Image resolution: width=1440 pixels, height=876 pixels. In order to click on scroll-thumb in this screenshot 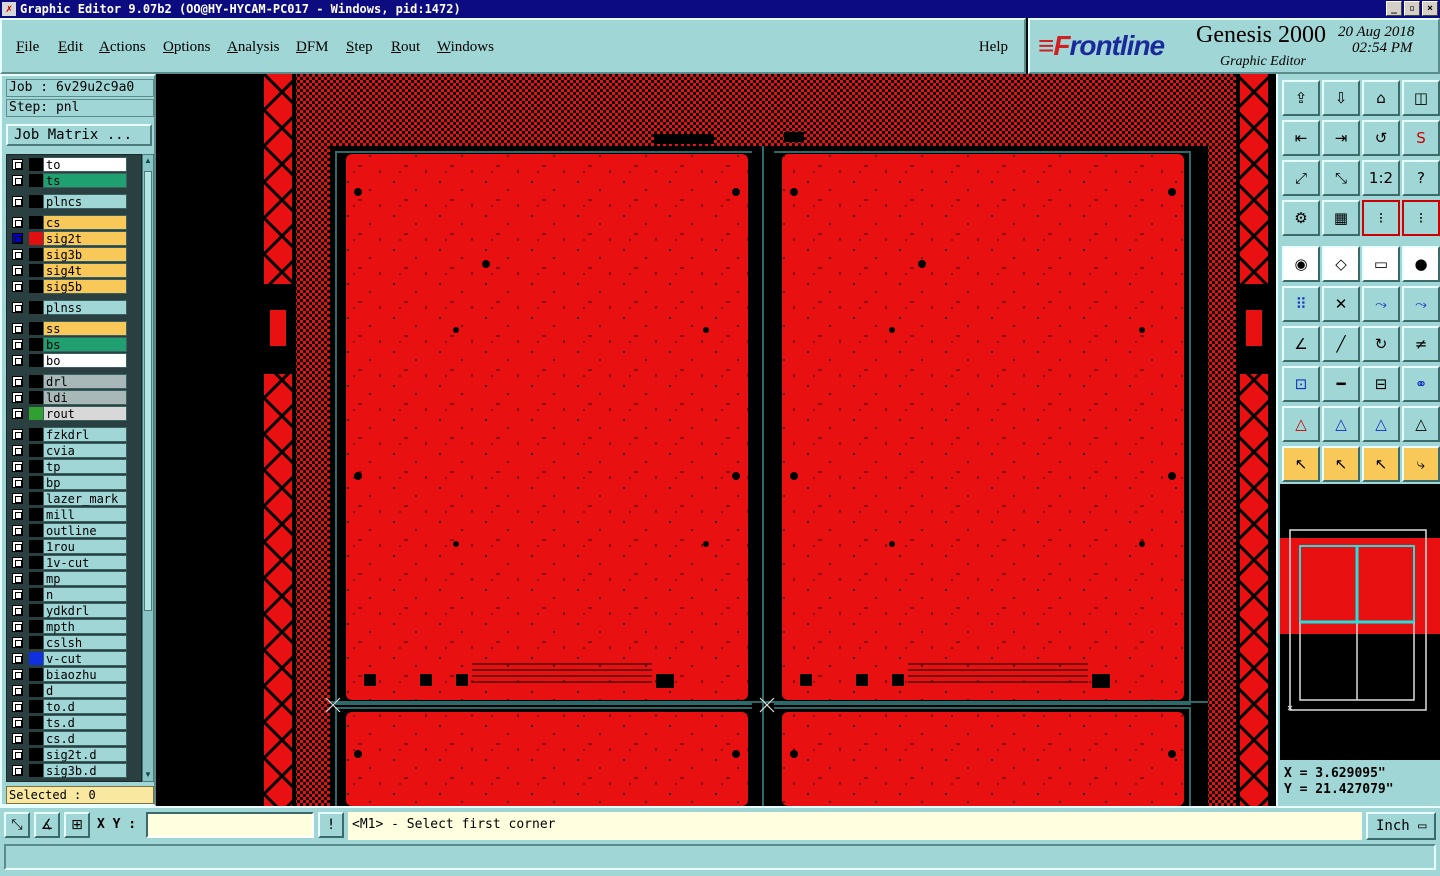, I will do `click(148, 391)`.